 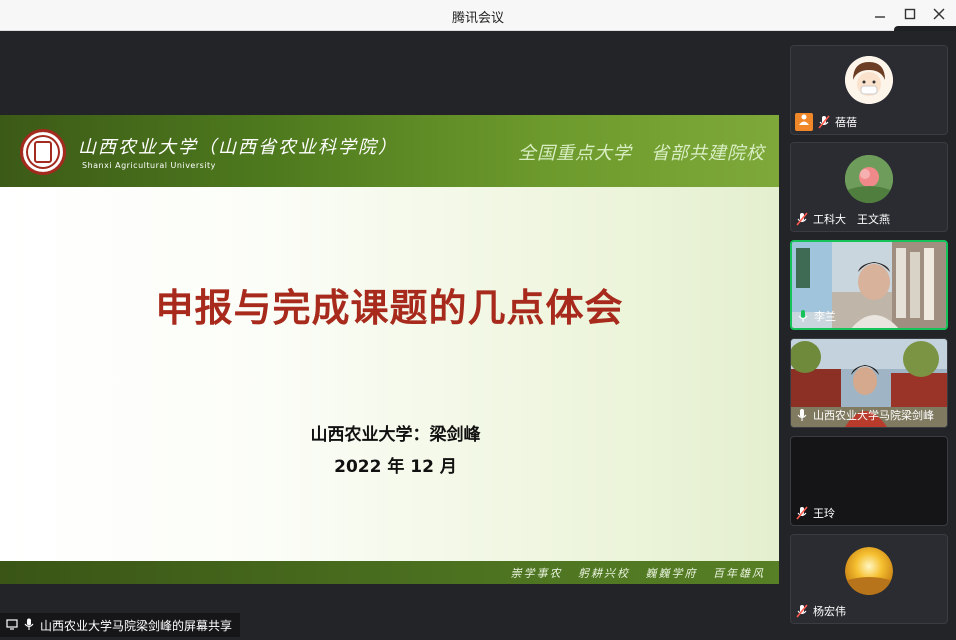 I want to click on participant-name-bar: 蓓蓓, so click(x=826, y=122).